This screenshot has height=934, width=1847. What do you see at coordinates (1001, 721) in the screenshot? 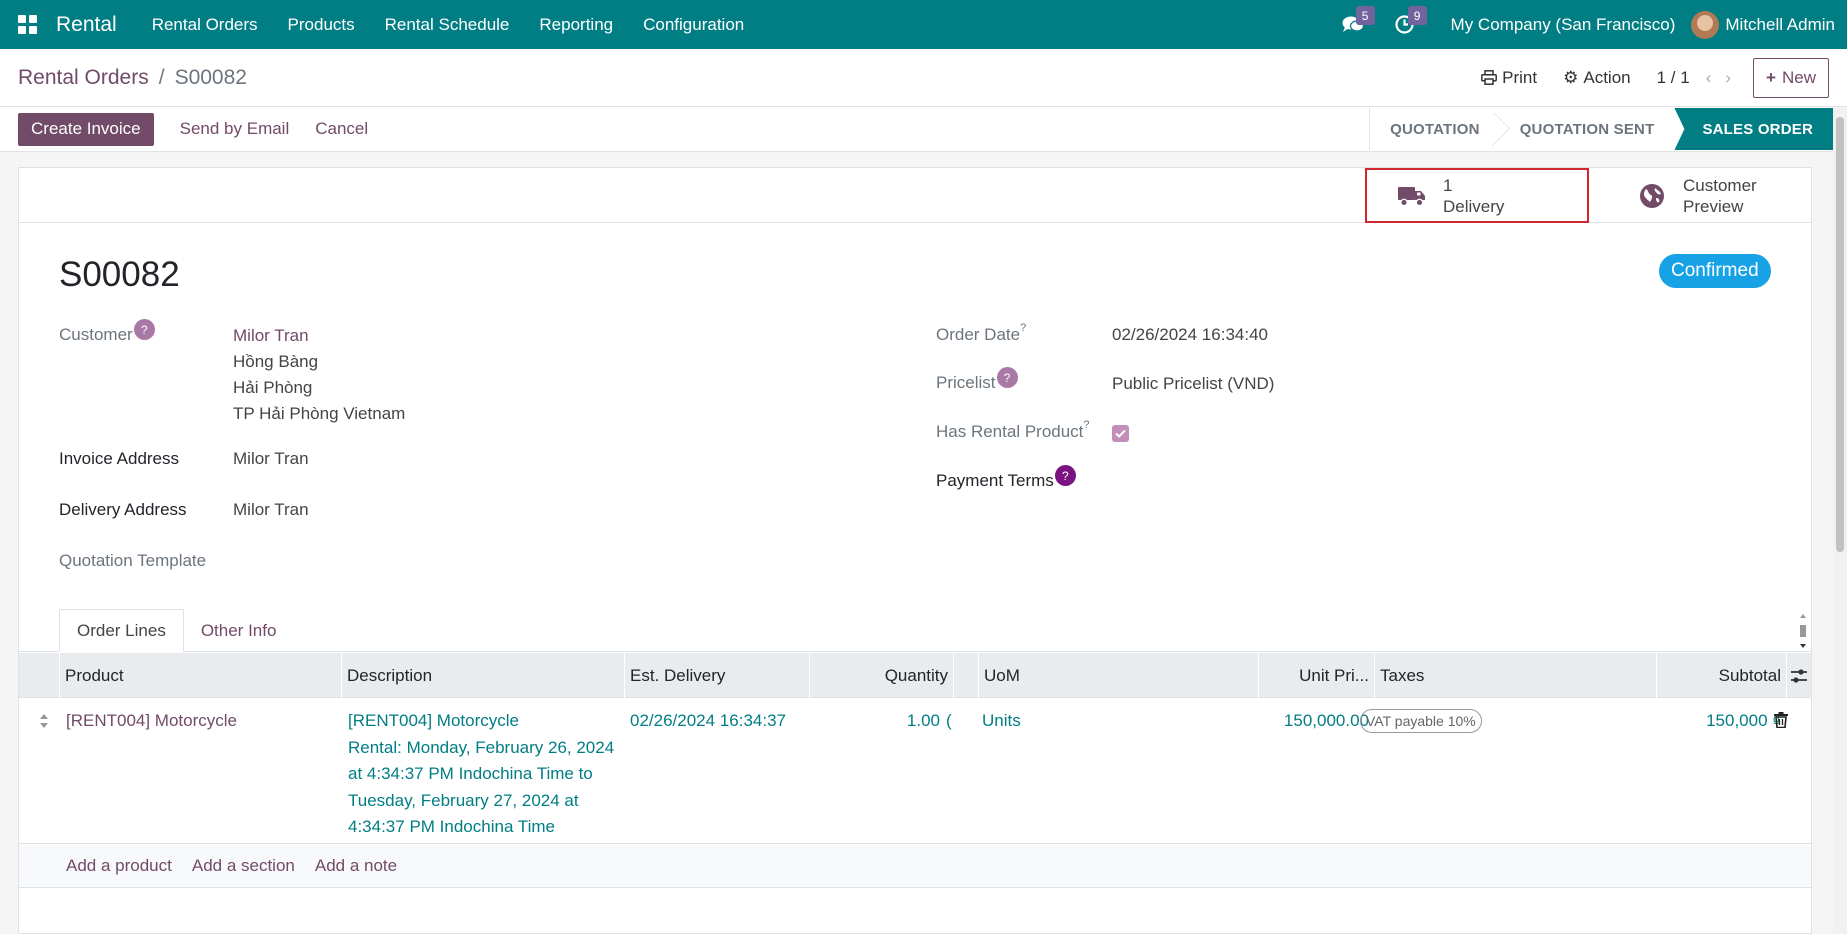
I see `row-uom: Units` at bounding box center [1001, 721].